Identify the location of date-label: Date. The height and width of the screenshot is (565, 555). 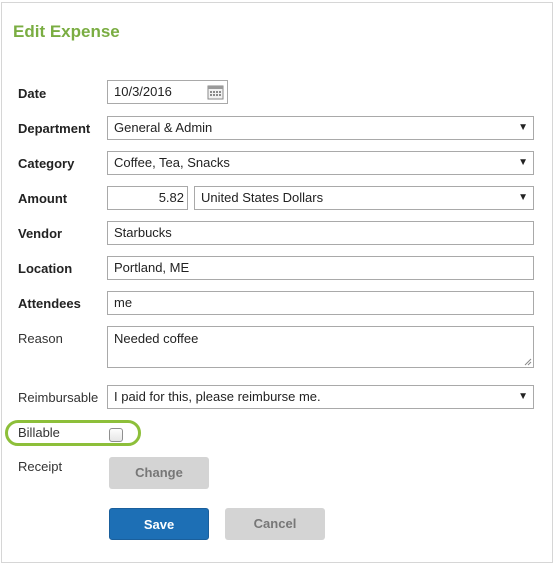
(32, 93).